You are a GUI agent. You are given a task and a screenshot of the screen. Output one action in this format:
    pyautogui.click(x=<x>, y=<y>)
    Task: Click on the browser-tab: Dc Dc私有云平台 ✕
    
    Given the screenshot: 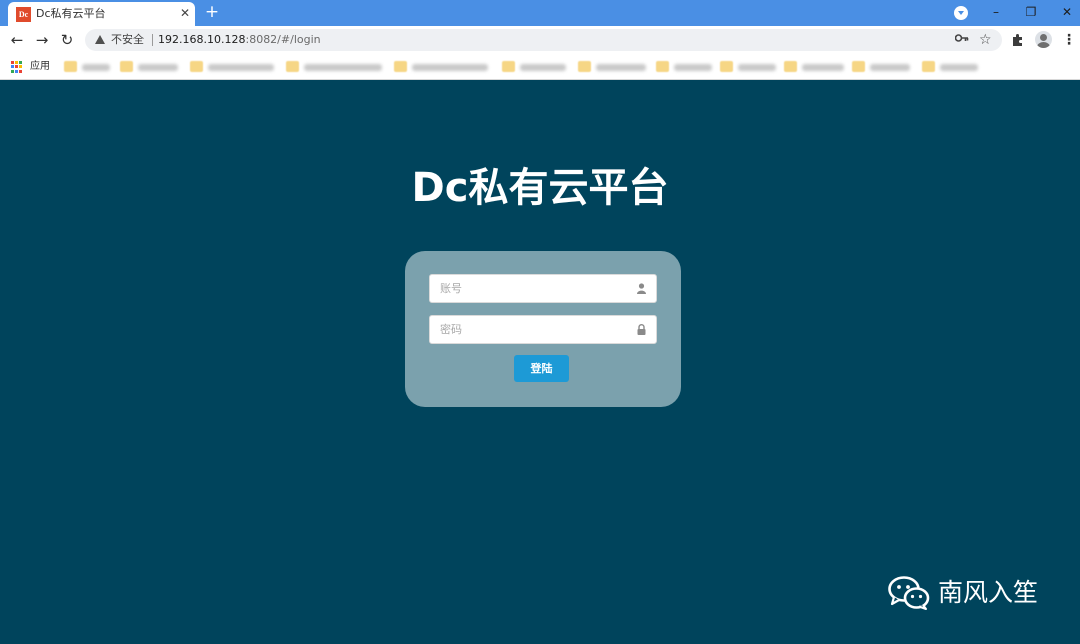 What is the action you would take?
    pyautogui.click(x=101, y=14)
    